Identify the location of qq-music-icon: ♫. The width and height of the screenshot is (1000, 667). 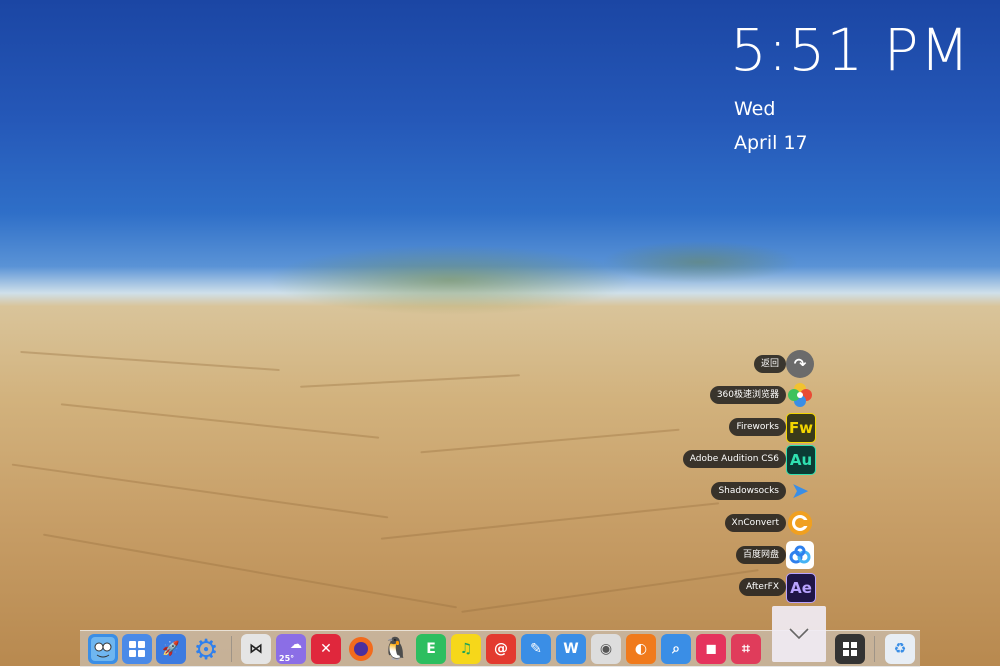
(466, 649).